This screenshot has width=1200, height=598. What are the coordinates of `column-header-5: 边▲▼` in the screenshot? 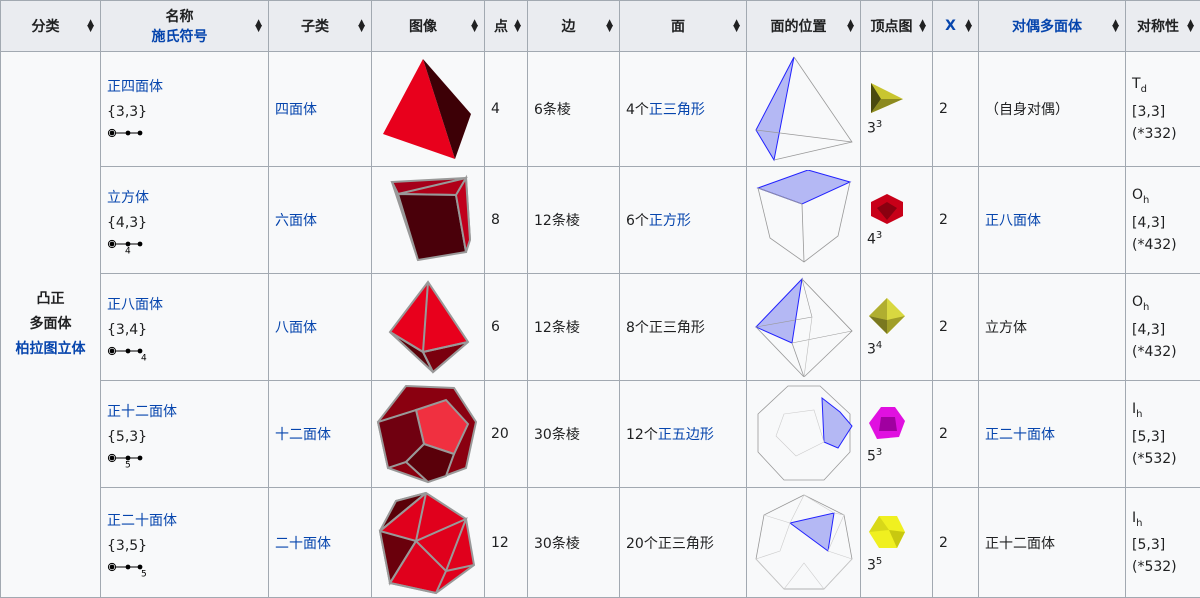 It's located at (574, 26).